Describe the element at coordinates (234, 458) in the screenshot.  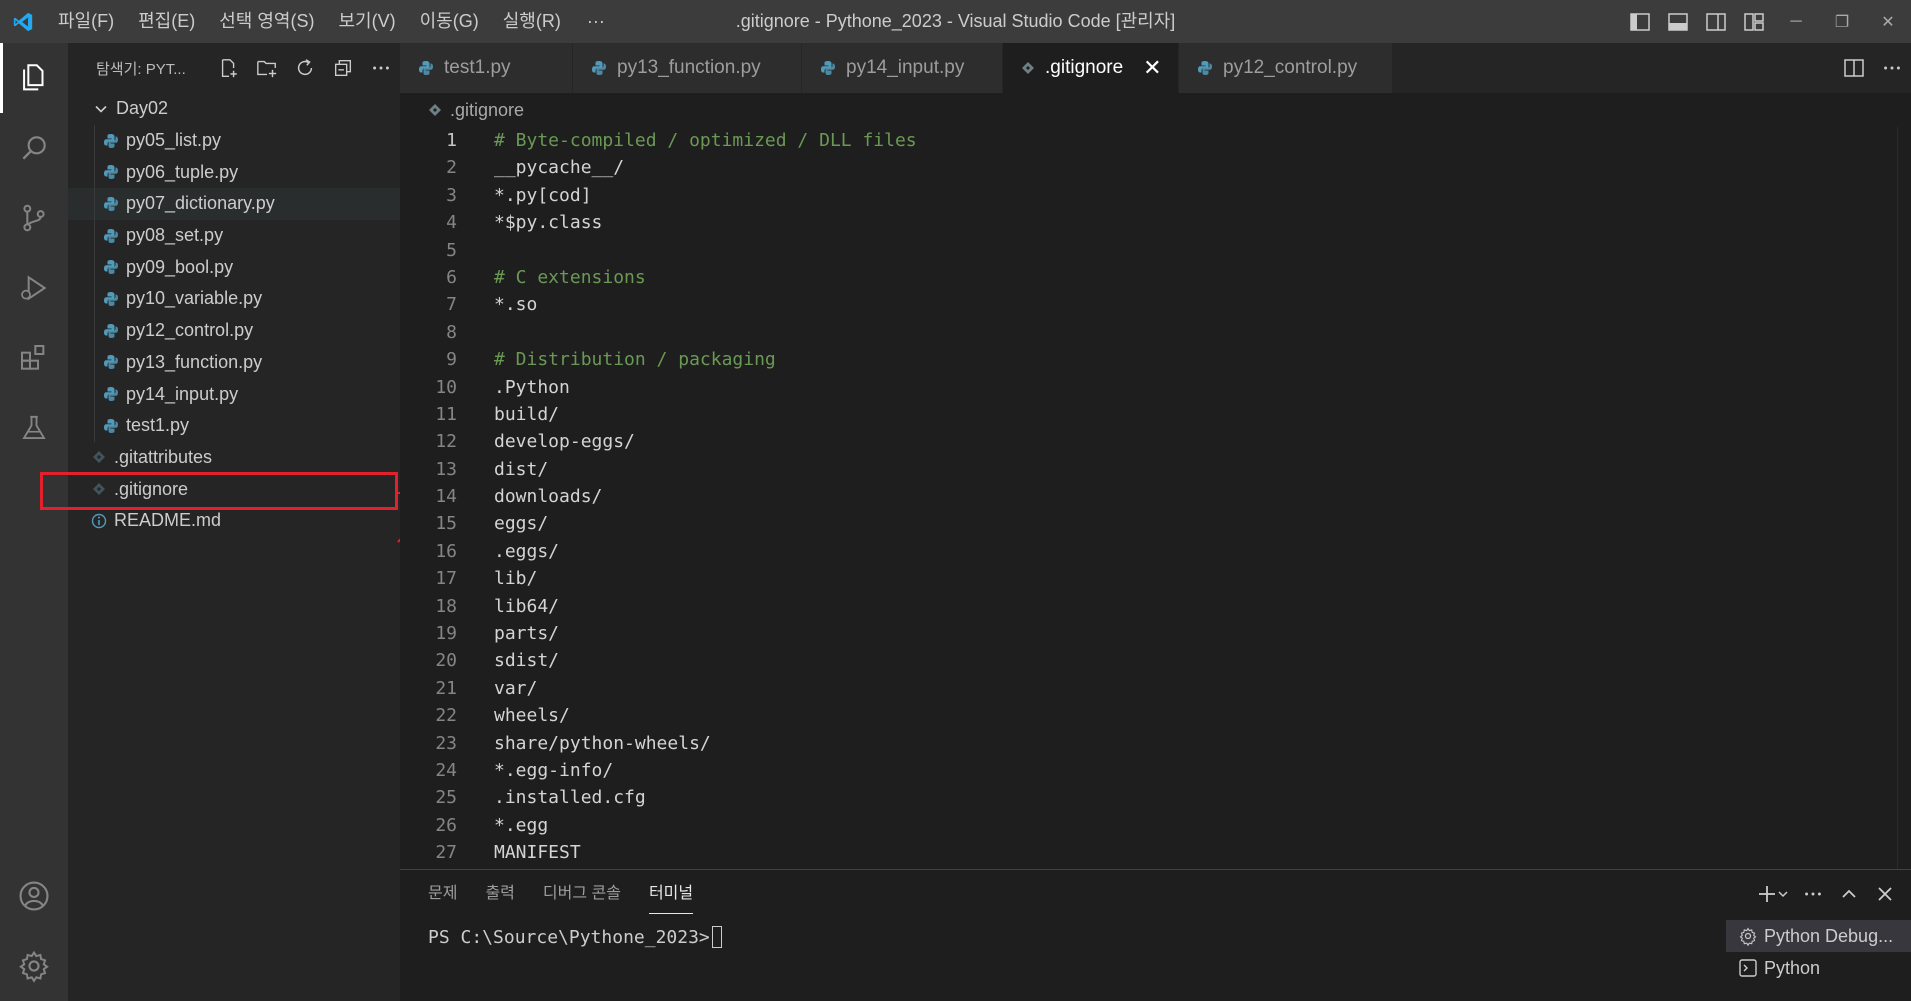
I see `file-item-gitattributes: .gitattributes` at that location.